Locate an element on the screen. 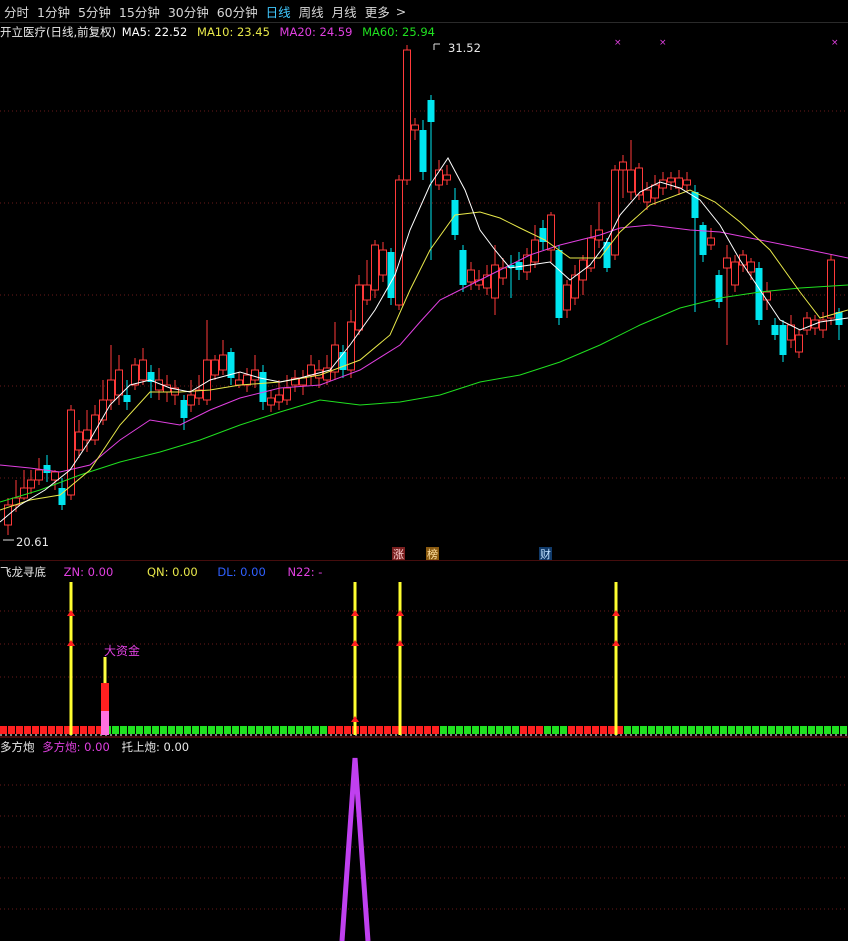 This screenshot has height=941, width=848. tab-1: 1分钟 is located at coordinates (53, 11).